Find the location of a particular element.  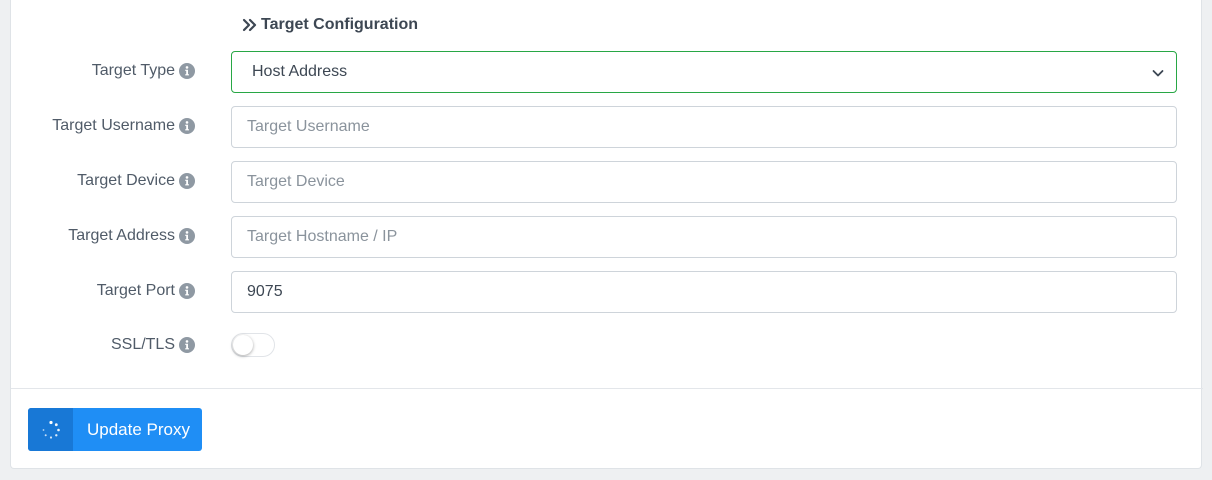

chevron-down-icon is located at coordinates (1158, 73).